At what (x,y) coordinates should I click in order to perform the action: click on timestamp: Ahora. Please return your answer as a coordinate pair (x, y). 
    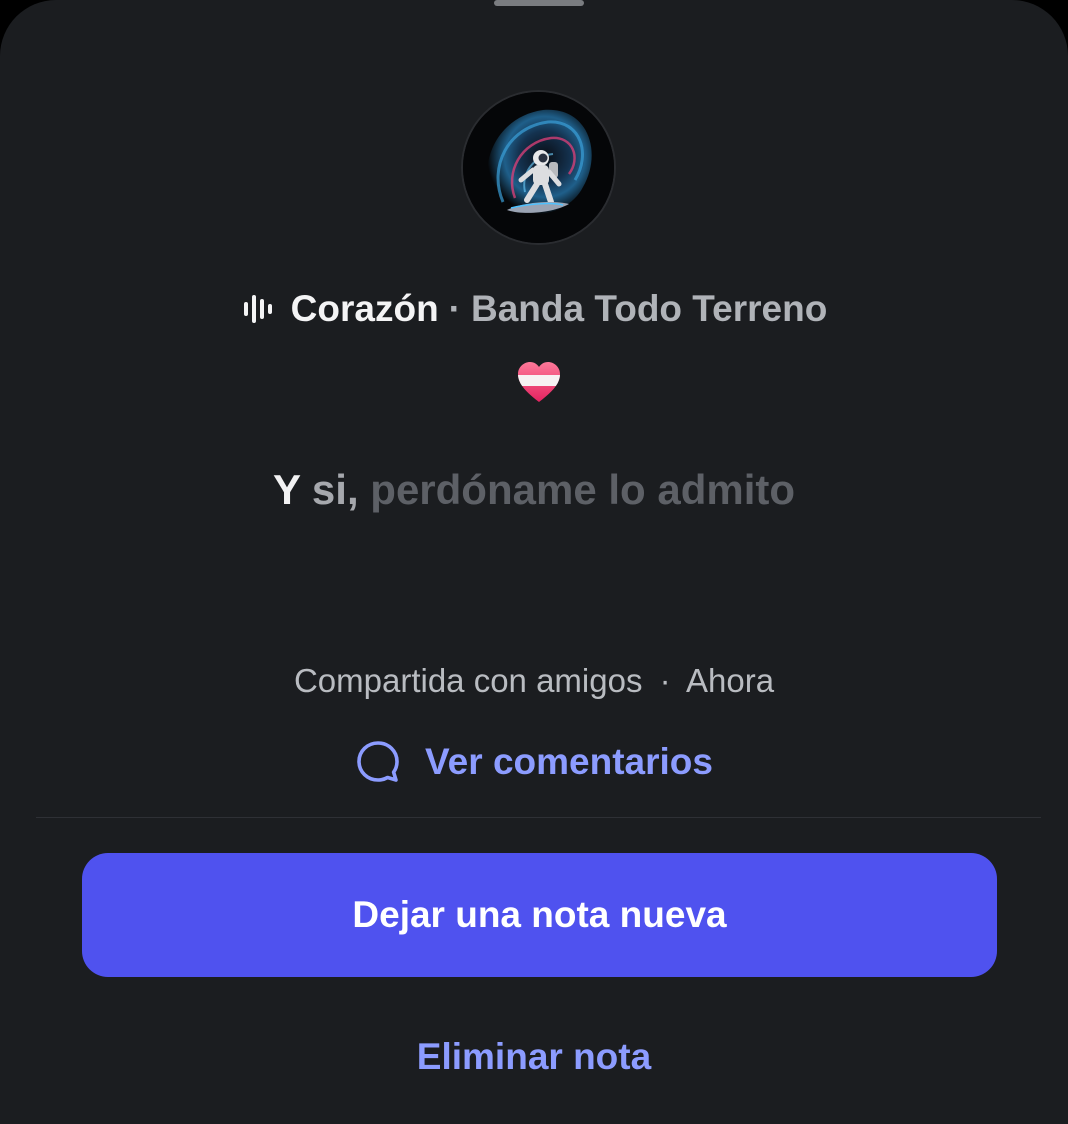
    Looking at the image, I should click on (730, 680).